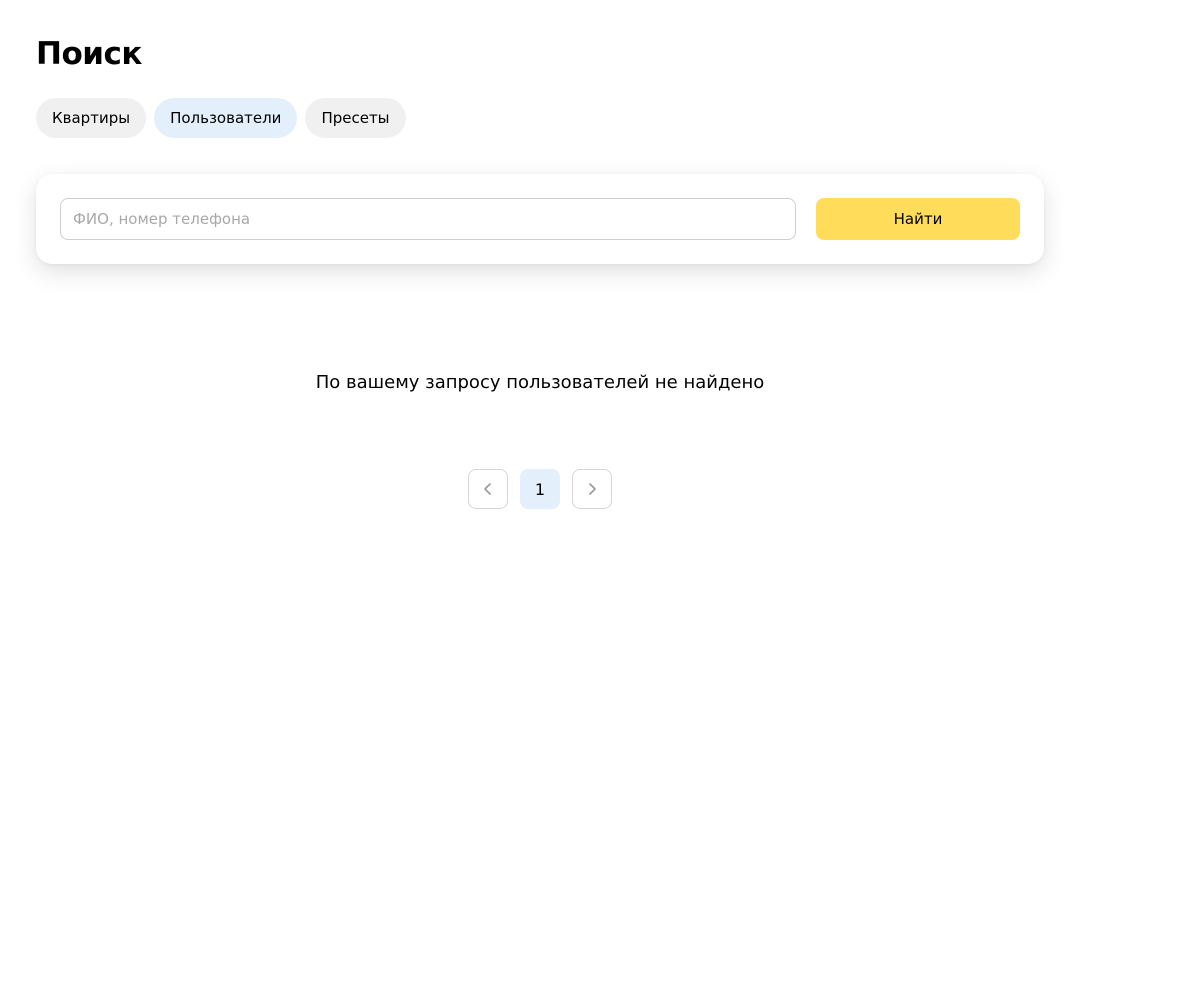 The height and width of the screenshot is (1000, 1200). I want to click on pagination-prev-button, so click(488, 489).